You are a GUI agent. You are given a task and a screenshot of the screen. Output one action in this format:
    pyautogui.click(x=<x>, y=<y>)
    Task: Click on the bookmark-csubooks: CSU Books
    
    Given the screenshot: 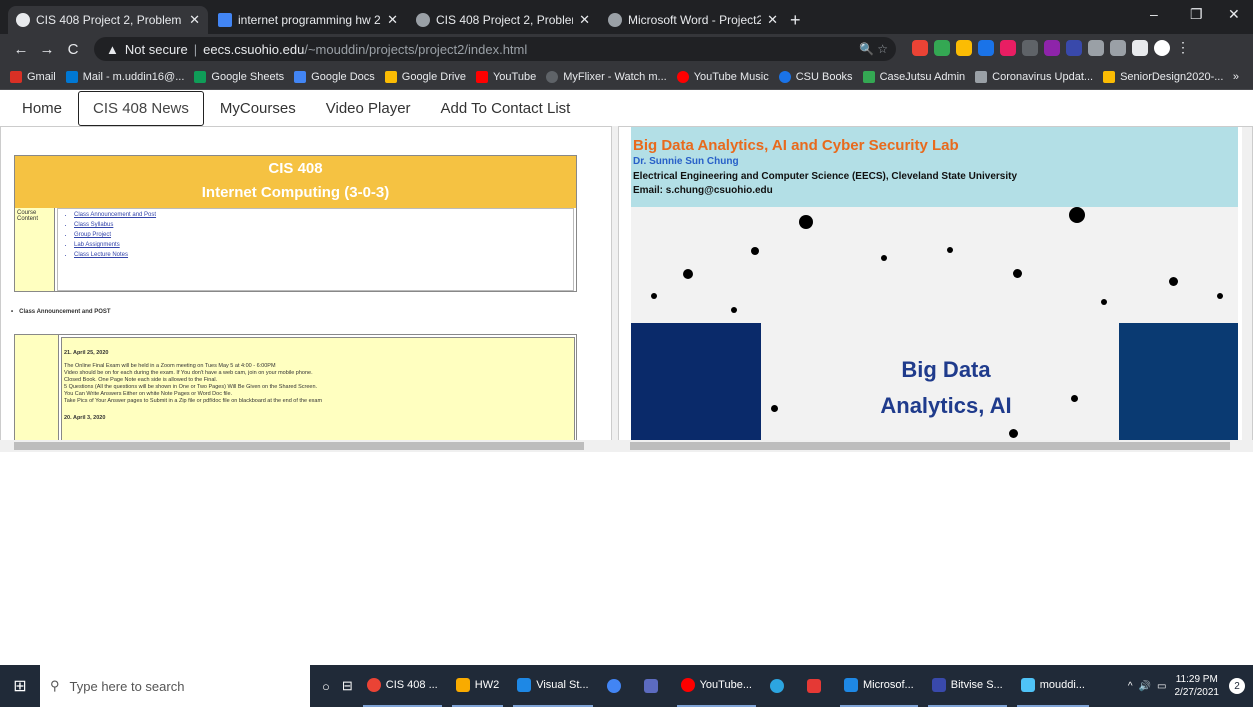 What is the action you would take?
    pyautogui.click(x=815, y=76)
    